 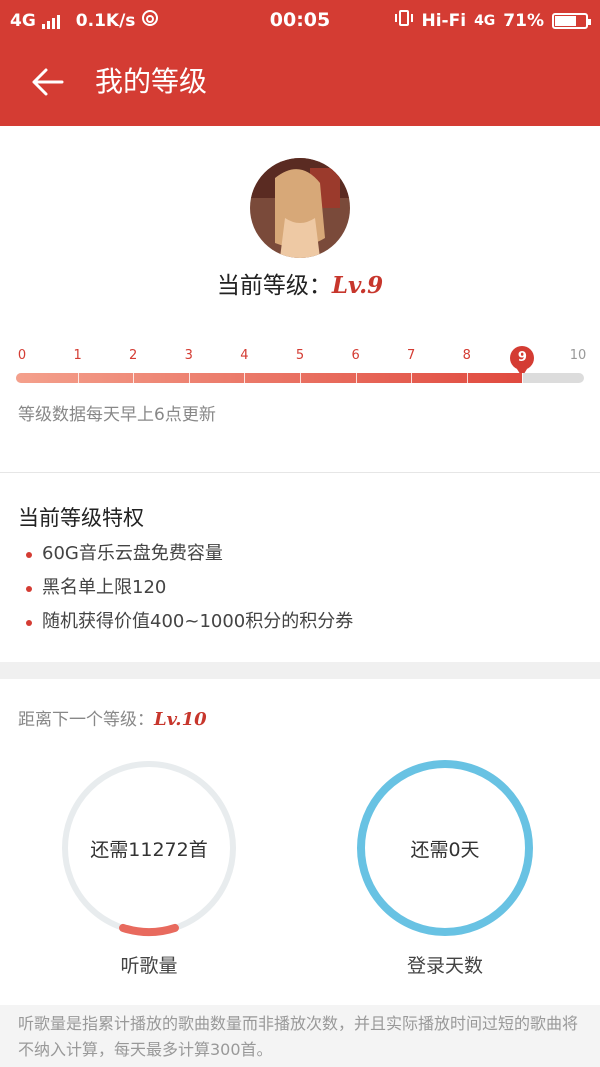 What do you see at coordinates (466, 355) in the screenshot?
I see `level-tick-label: 8` at bounding box center [466, 355].